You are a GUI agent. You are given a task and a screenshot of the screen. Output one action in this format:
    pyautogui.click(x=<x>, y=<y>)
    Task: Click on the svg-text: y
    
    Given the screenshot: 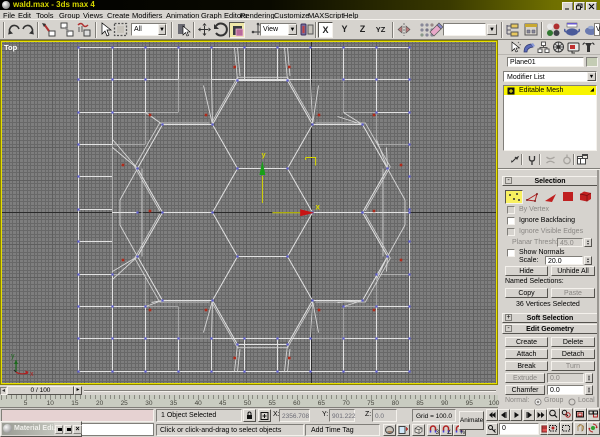 What is the action you would take?
    pyautogui.click(x=13, y=356)
    